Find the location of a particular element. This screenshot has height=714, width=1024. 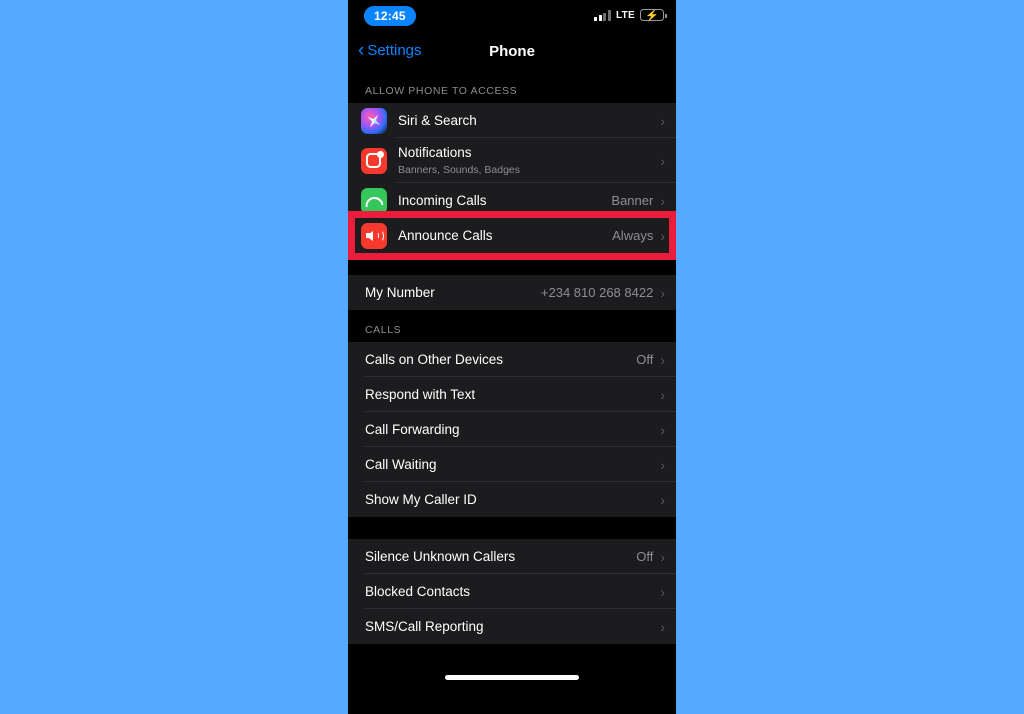

settings-row: Call Waiting › is located at coordinates (512, 464).